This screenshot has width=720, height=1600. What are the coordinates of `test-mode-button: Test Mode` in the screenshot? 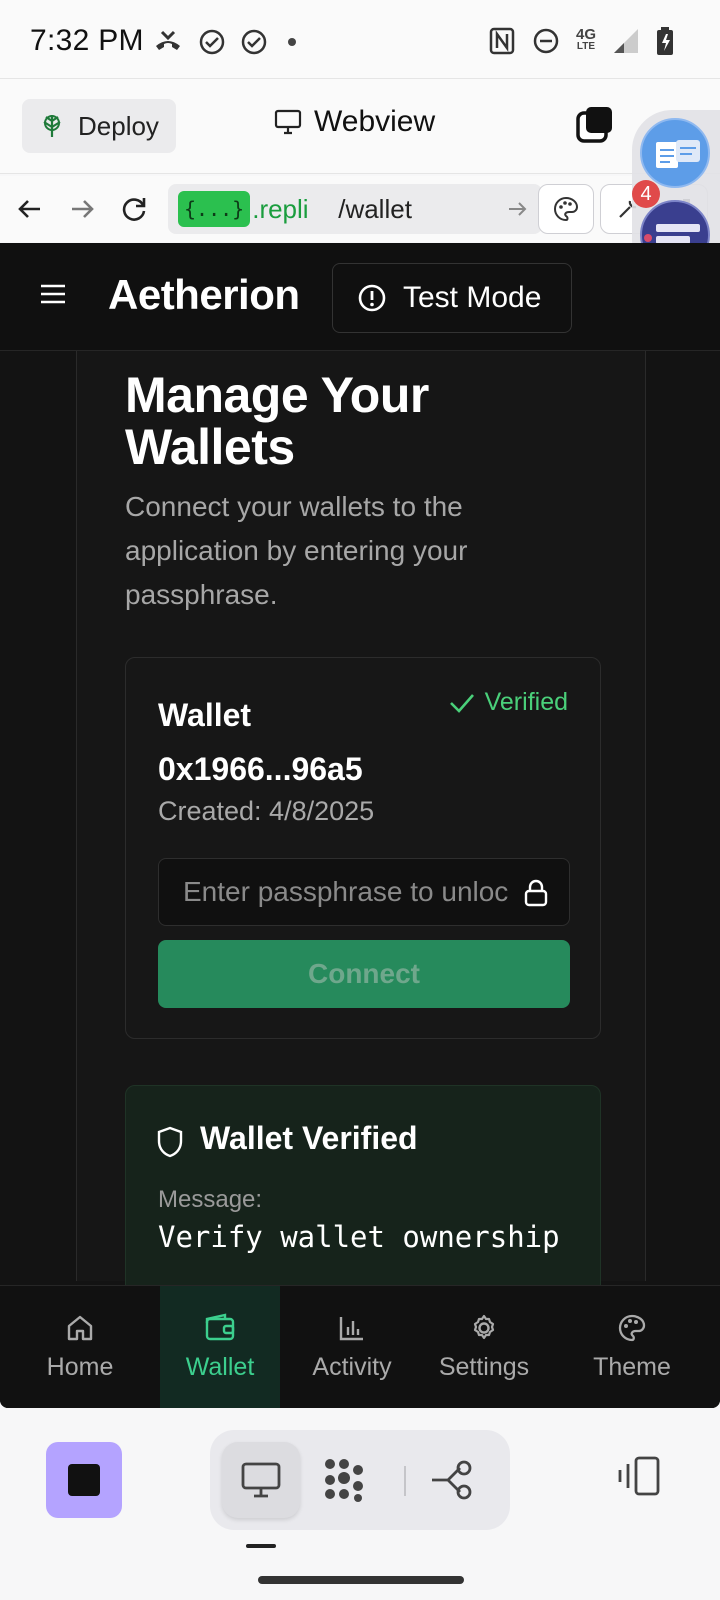 It's located at (452, 298).